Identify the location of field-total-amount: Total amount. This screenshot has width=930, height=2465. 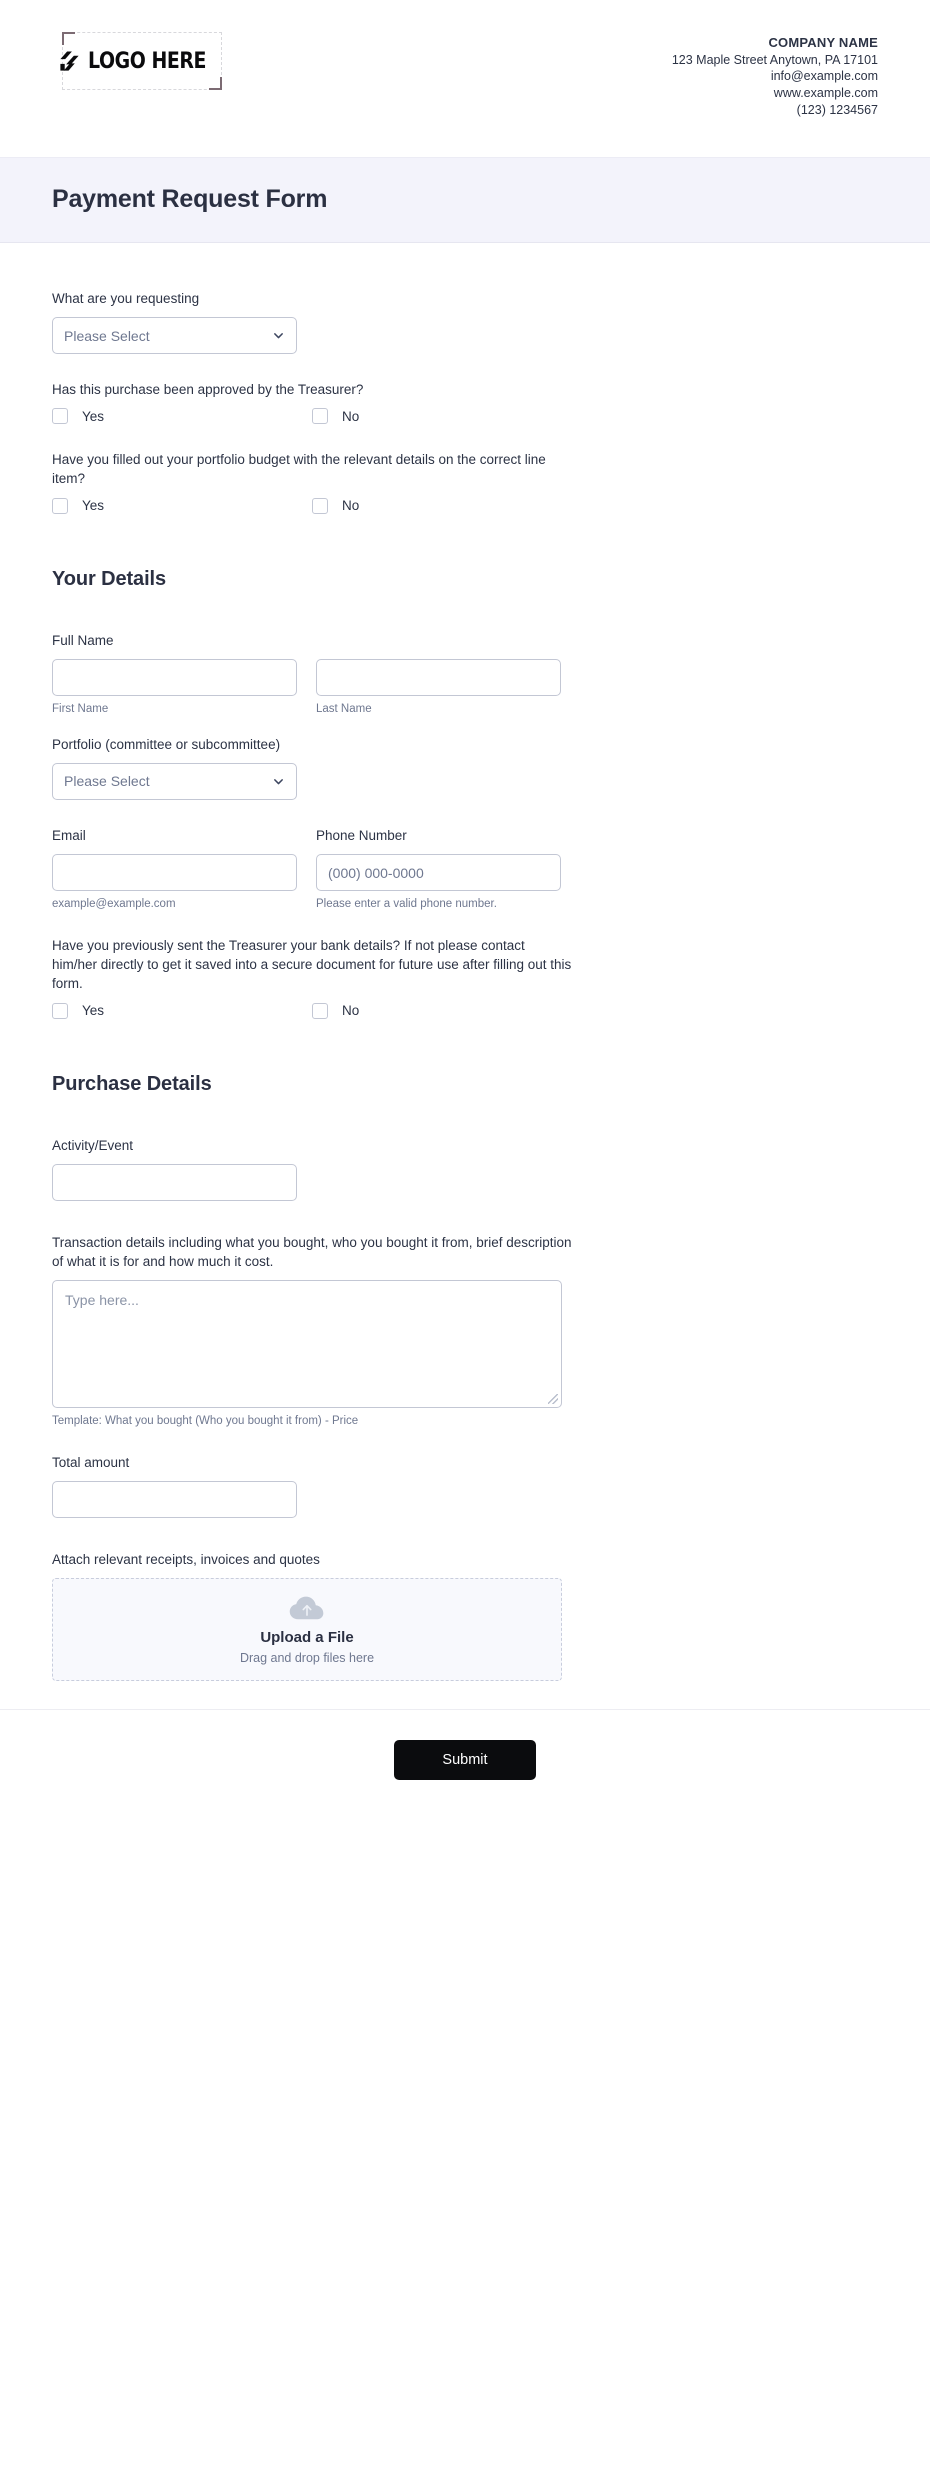
(465, 1486).